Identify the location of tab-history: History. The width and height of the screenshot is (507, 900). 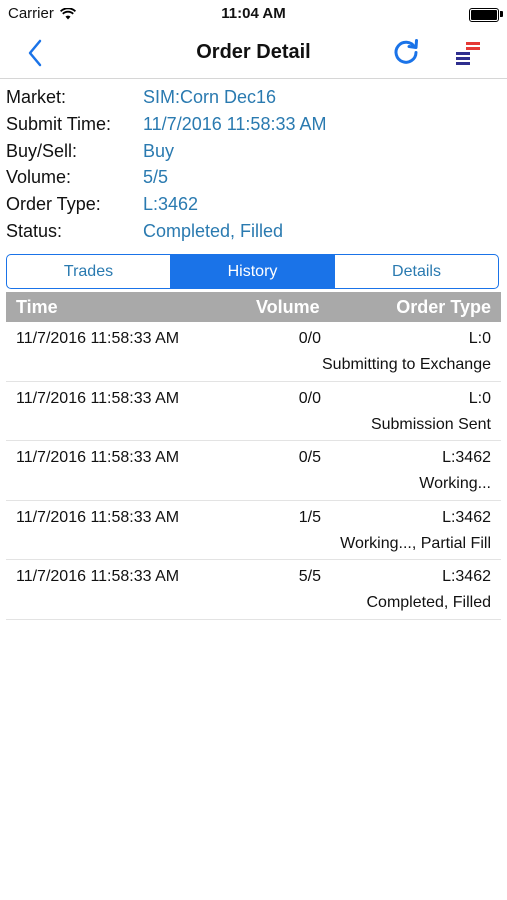
(253, 271).